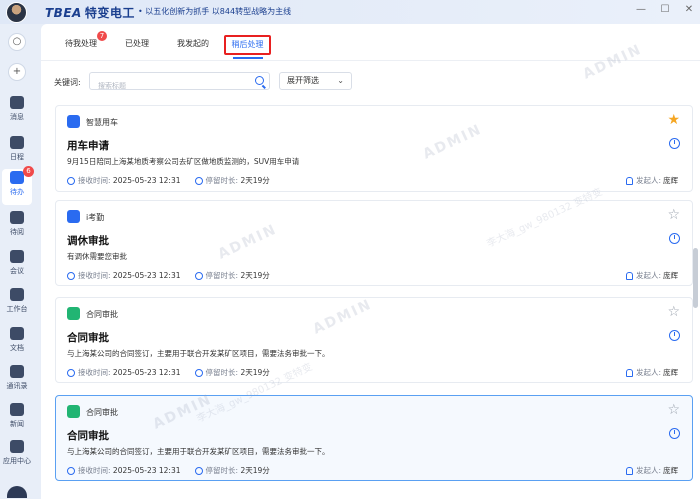 This screenshot has height=499, width=700. Describe the element at coordinates (17, 419) in the screenshot. I see `sidebar-item-news: 新闻` at that location.